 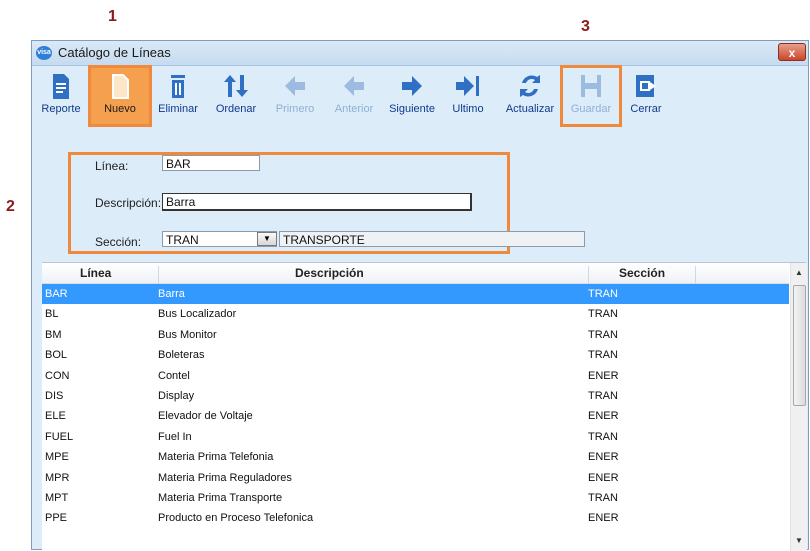 I want to click on new-document-icon, so click(x=120, y=86).